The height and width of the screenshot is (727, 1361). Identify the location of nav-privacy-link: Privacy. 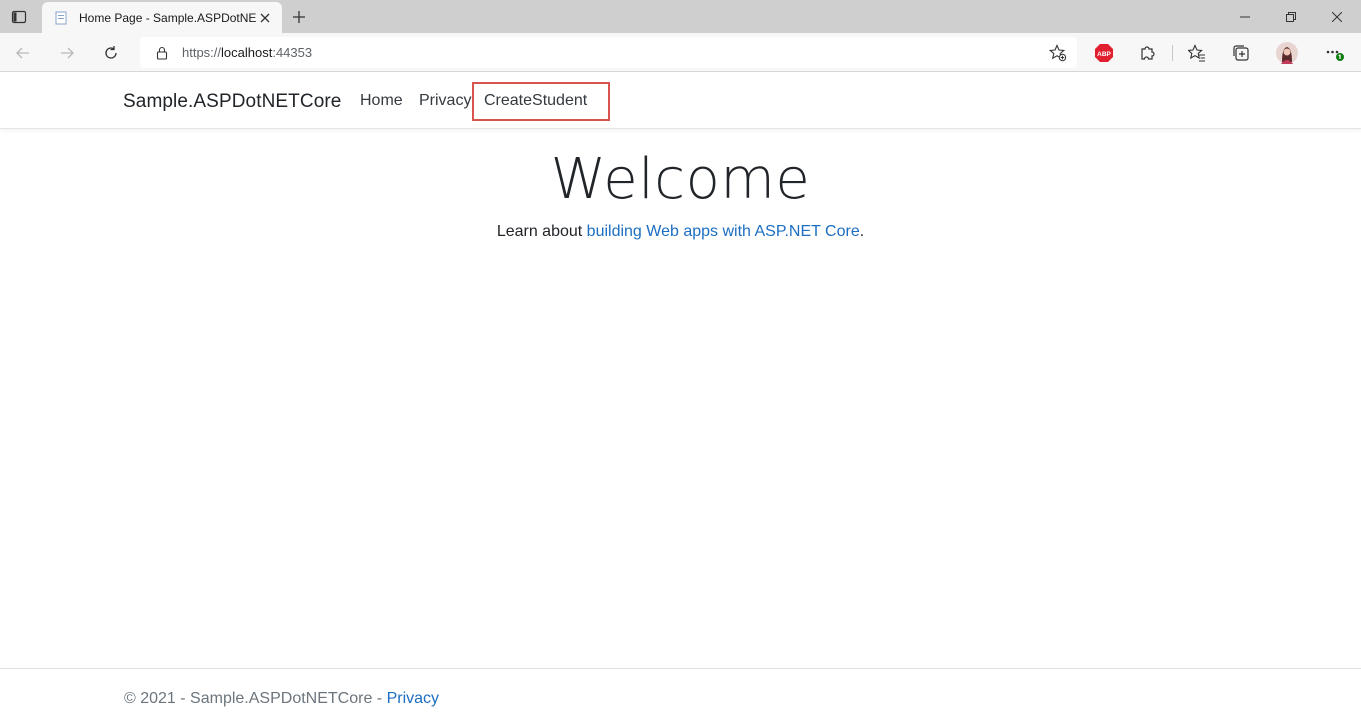
(445, 101).